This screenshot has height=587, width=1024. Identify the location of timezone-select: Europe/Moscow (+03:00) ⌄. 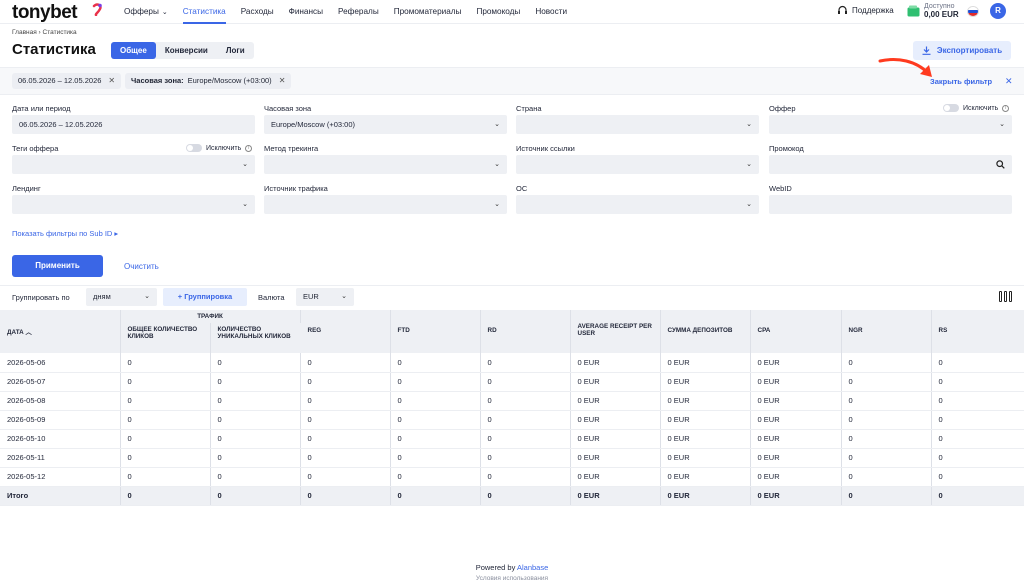
(385, 124).